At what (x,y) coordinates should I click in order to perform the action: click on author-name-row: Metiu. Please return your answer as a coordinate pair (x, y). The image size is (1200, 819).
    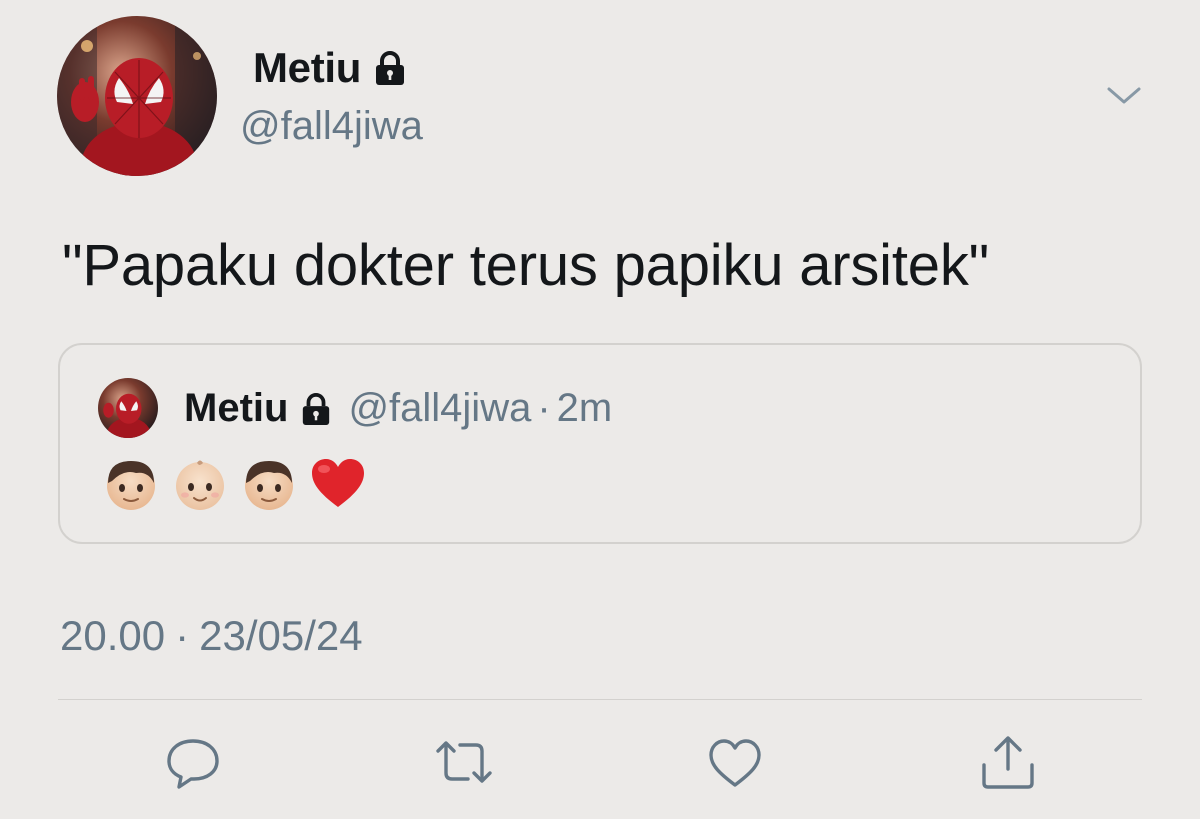
    Looking at the image, I should click on (330, 68).